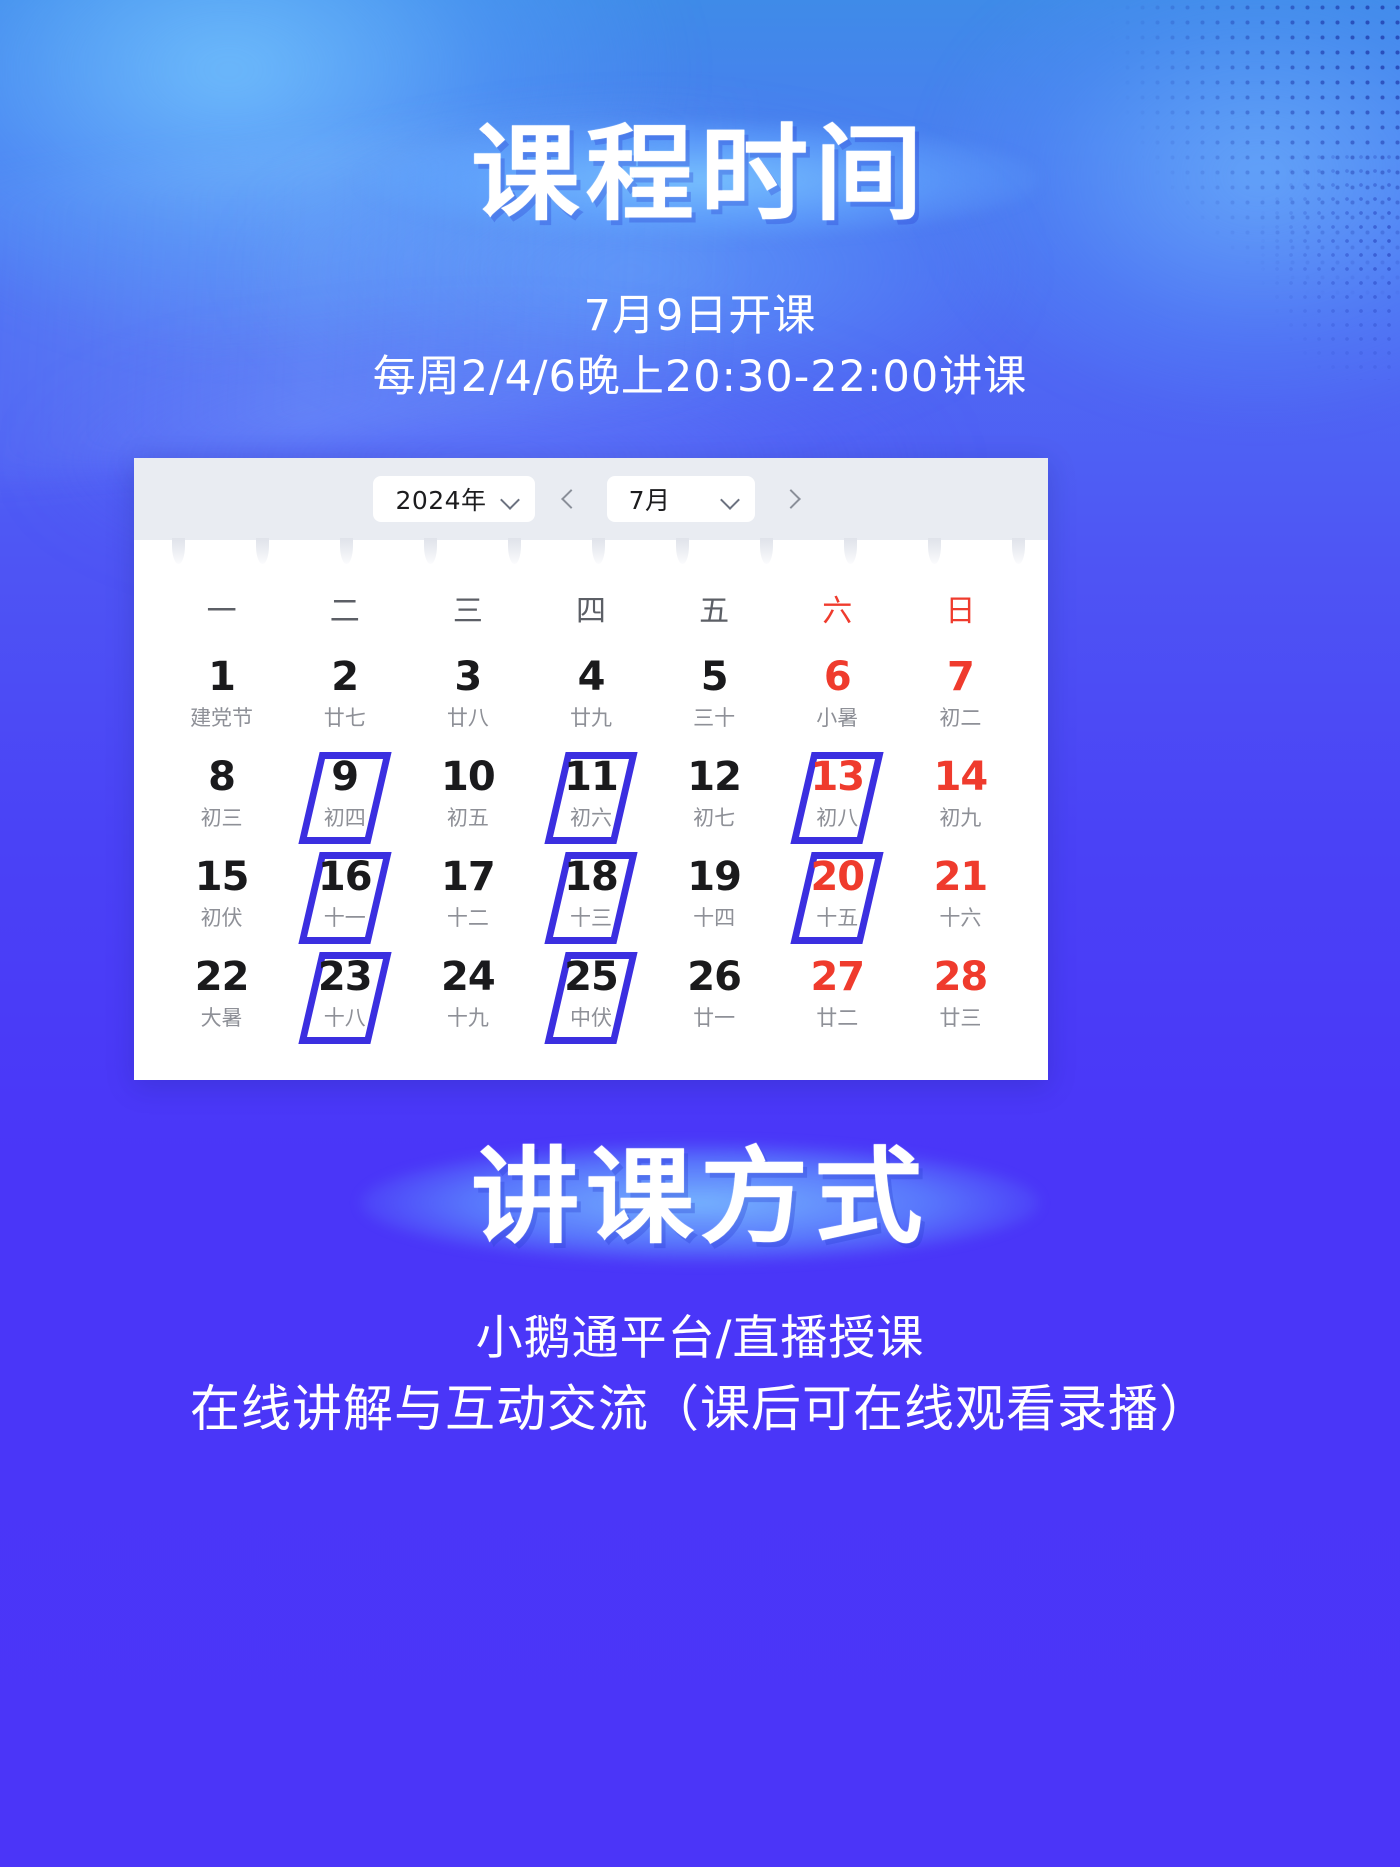 The height and width of the screenshot is (1867, 1400). Describe the element at coordinates (714, 977) in the screenshot. I see `calendar-day-number: 26` at that location.